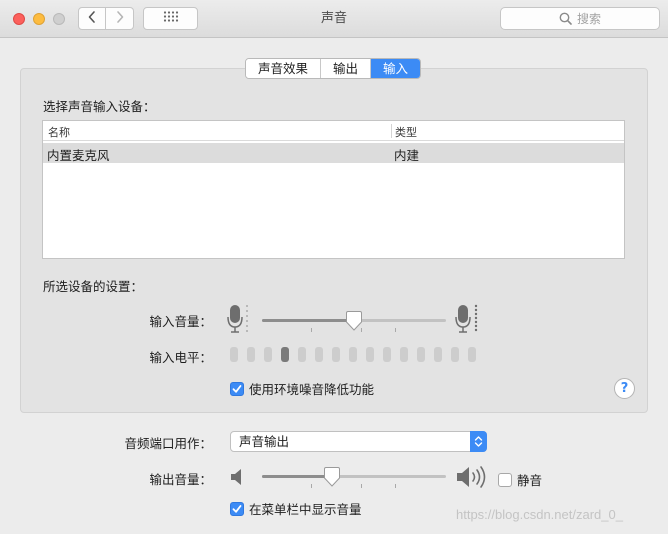 The image size is (668, 534). I want to click on output-volume-fill, so click(297, 476).